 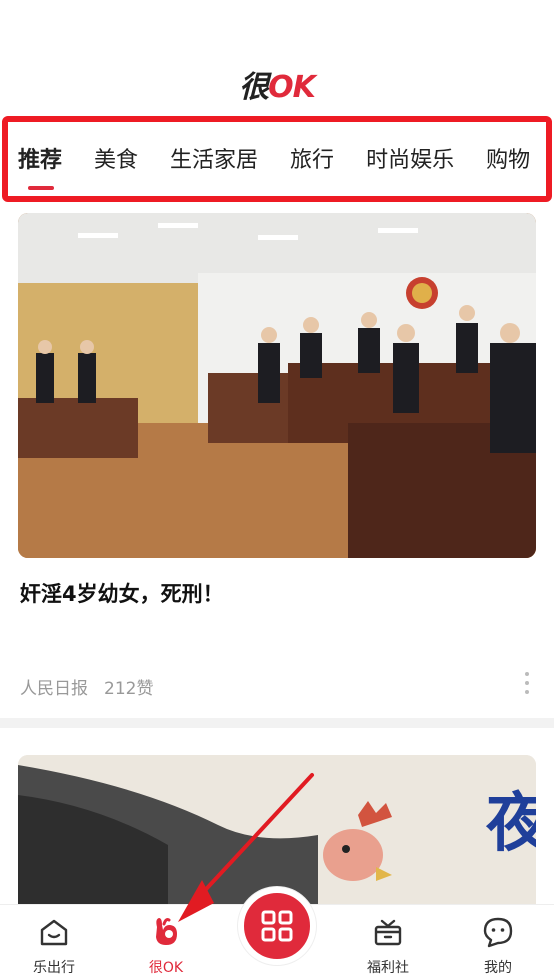 I want to click on tab-shopping: 购物, so click(x=508, y=158).